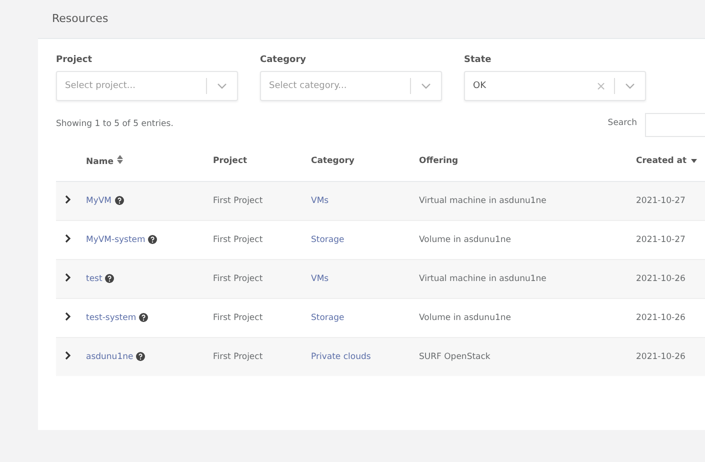 The height and width of the screenshot is (462, 705). Describe the element at coordinates (675, 125) in the screenshot. I see `search-field` at that location.